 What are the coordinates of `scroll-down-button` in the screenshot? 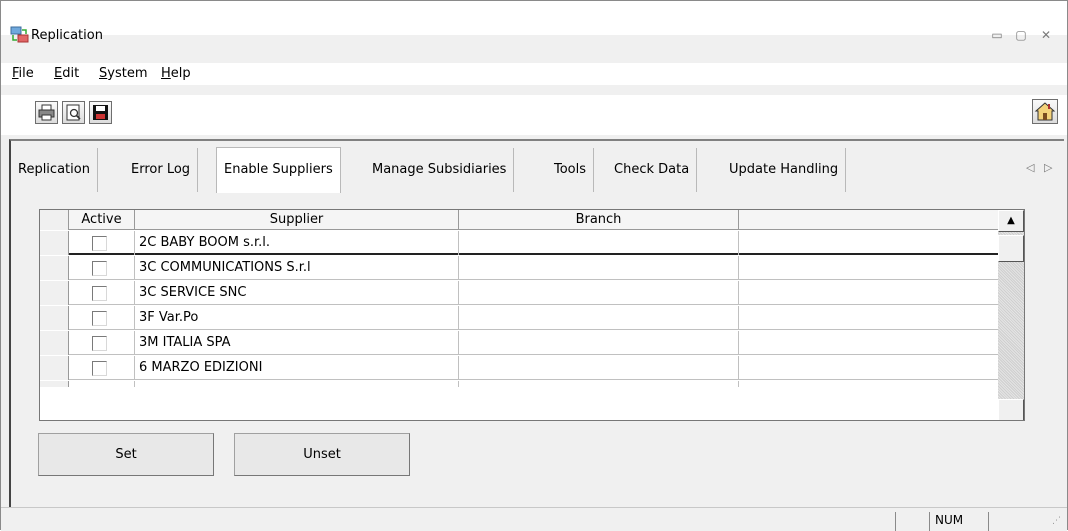 It's located at (1011, 409).